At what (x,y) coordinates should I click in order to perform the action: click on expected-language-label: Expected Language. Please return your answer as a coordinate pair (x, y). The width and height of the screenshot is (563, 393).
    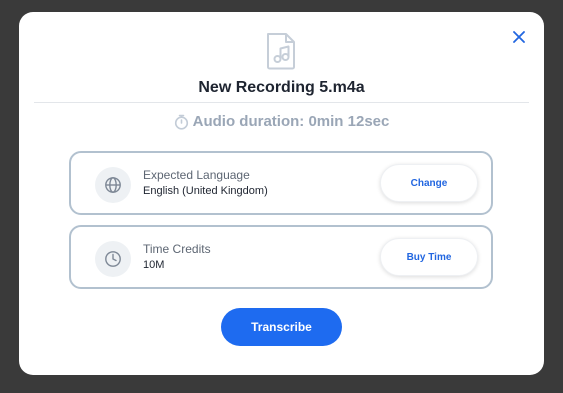
    Looking at the image, I should click on (196, 175).